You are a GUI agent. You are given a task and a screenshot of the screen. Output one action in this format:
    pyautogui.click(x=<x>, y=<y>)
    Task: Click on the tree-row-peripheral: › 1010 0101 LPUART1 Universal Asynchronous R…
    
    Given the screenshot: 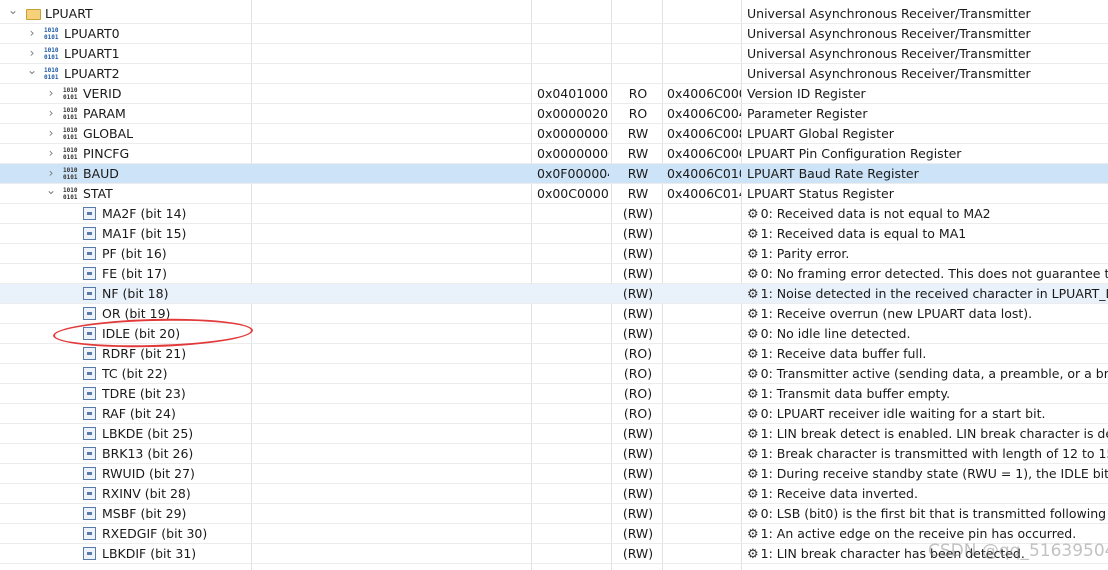 What is the action you would take?
    pyautogui.click(x=554, y=54)
    